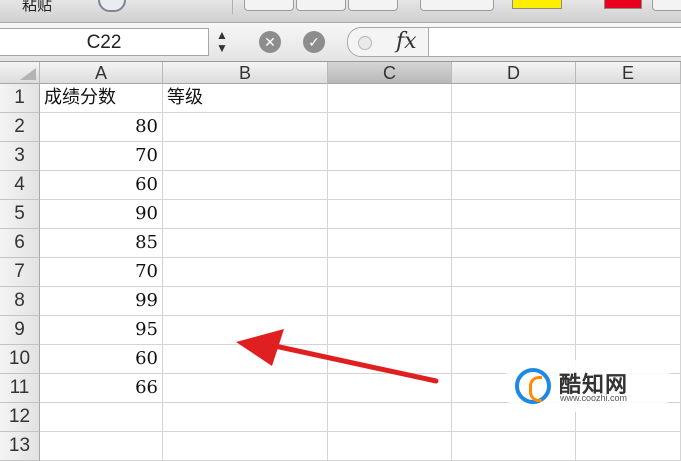 Image resolution: width=681 pixels, height=461 pixels. I want to click on arrow-head, so click(260, 347).